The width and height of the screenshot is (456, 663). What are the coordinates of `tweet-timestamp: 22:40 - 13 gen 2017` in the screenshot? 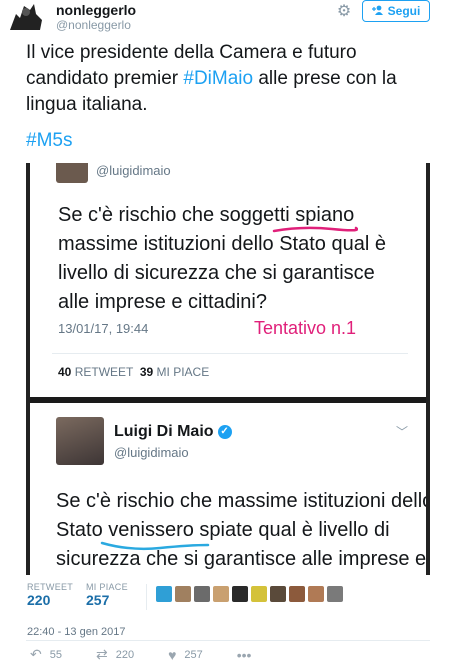 It's located at (76, 632).